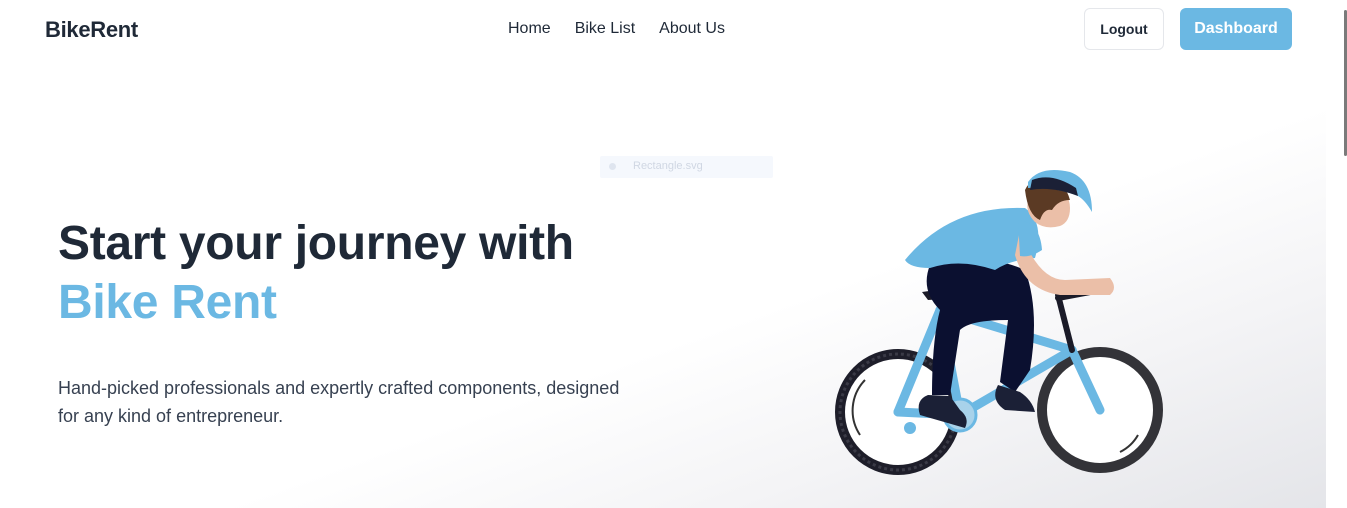 The width and height of the screenshot is (1347, 508). What do you see at coordinates (316, 243) in the screenshot?
I see `hero-headline: Start your journey with` at bounding box center [316, 243].